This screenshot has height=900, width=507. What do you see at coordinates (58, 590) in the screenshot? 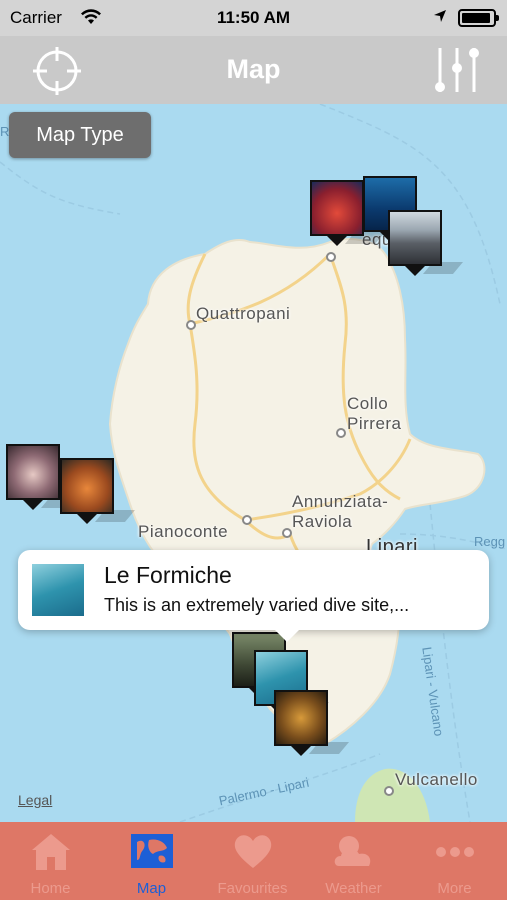
I see `dive-site-thumbnail` at bounding box center [58, 590].